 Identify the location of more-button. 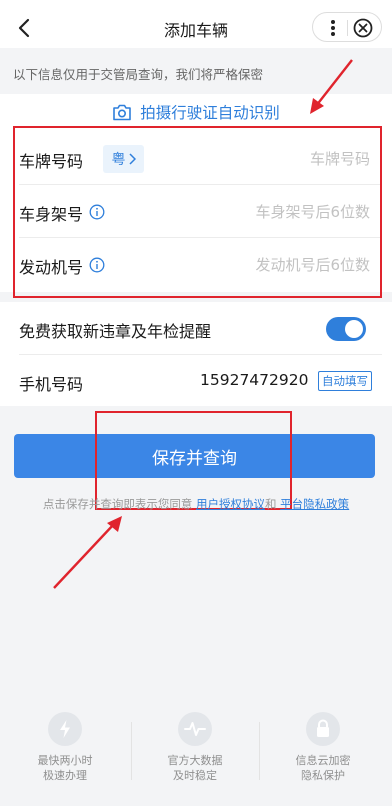
(333, 28).